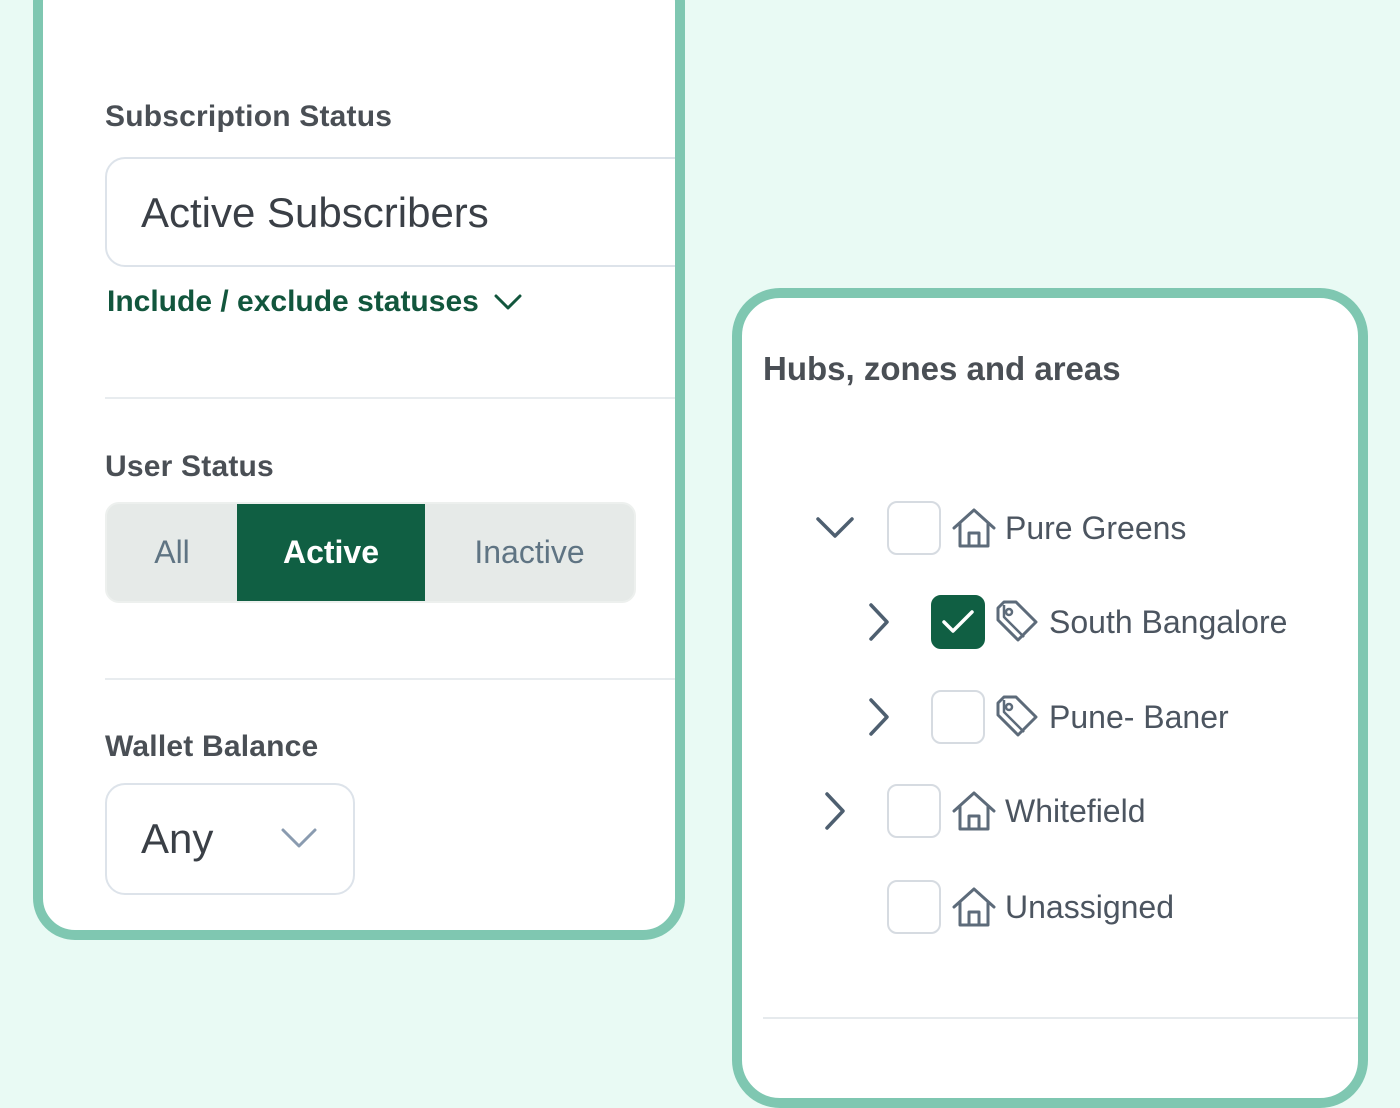  Describe the element at coordinates (230, 839) in the screenshot. I see `wallet-balance-select: Any` at that location.